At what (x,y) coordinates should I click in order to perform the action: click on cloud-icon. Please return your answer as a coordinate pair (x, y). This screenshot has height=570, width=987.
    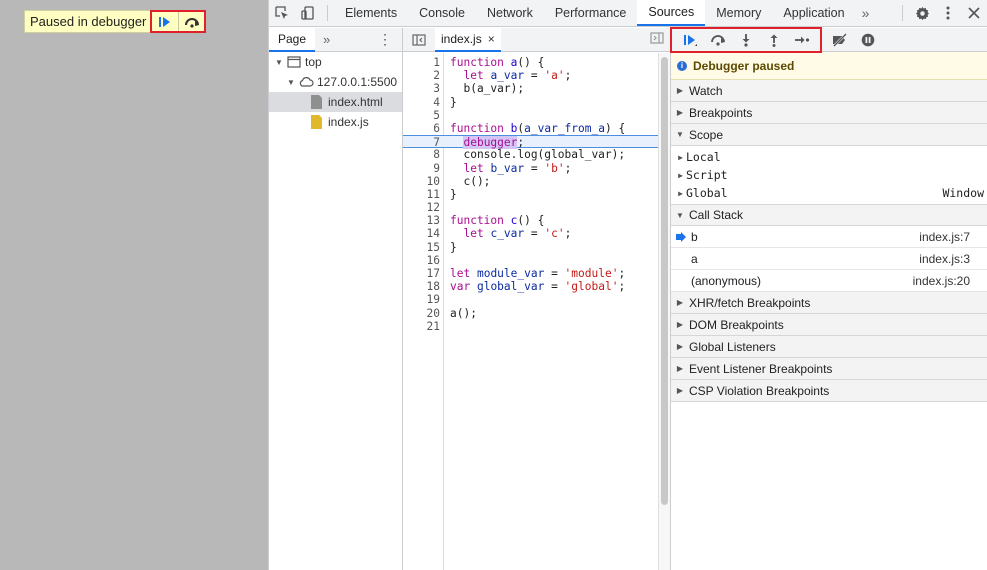
    Looking at the image, I should click on (306, 82).